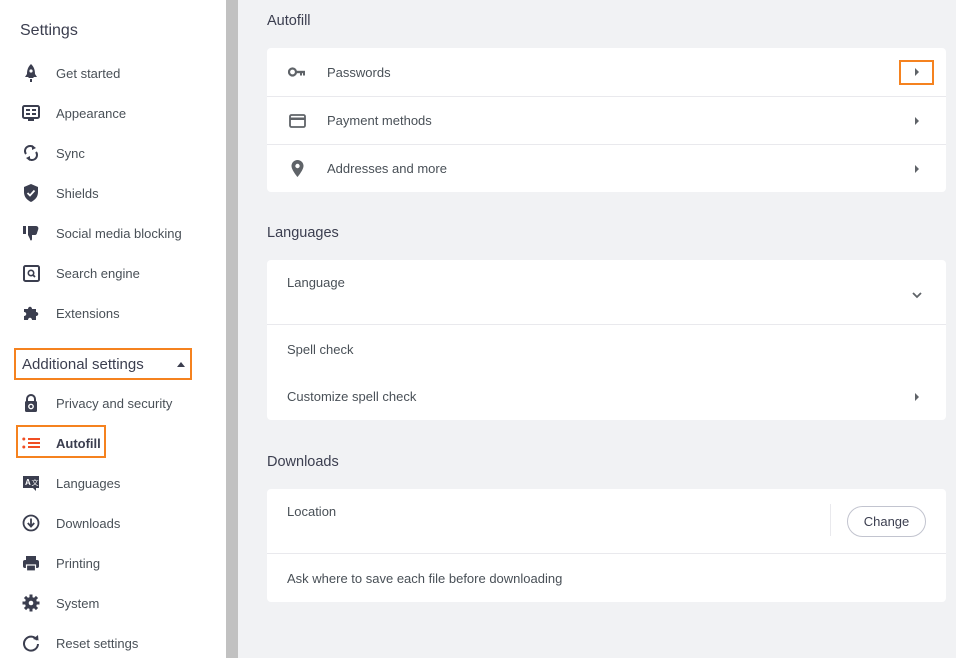  I want to click on svg-text: A, so click(28, 482).